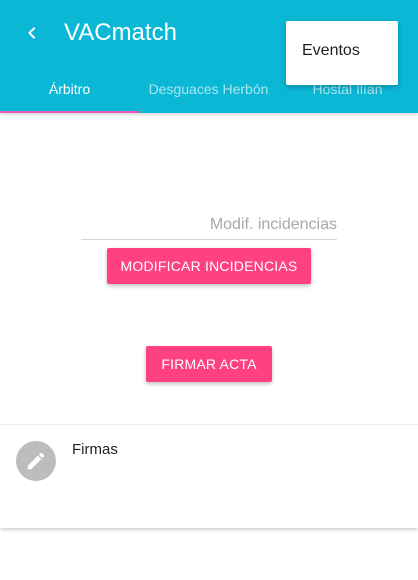  Describe the element at coordinates (120, 32) in the screenshot. I see `app-title: VACmatch` at that location.